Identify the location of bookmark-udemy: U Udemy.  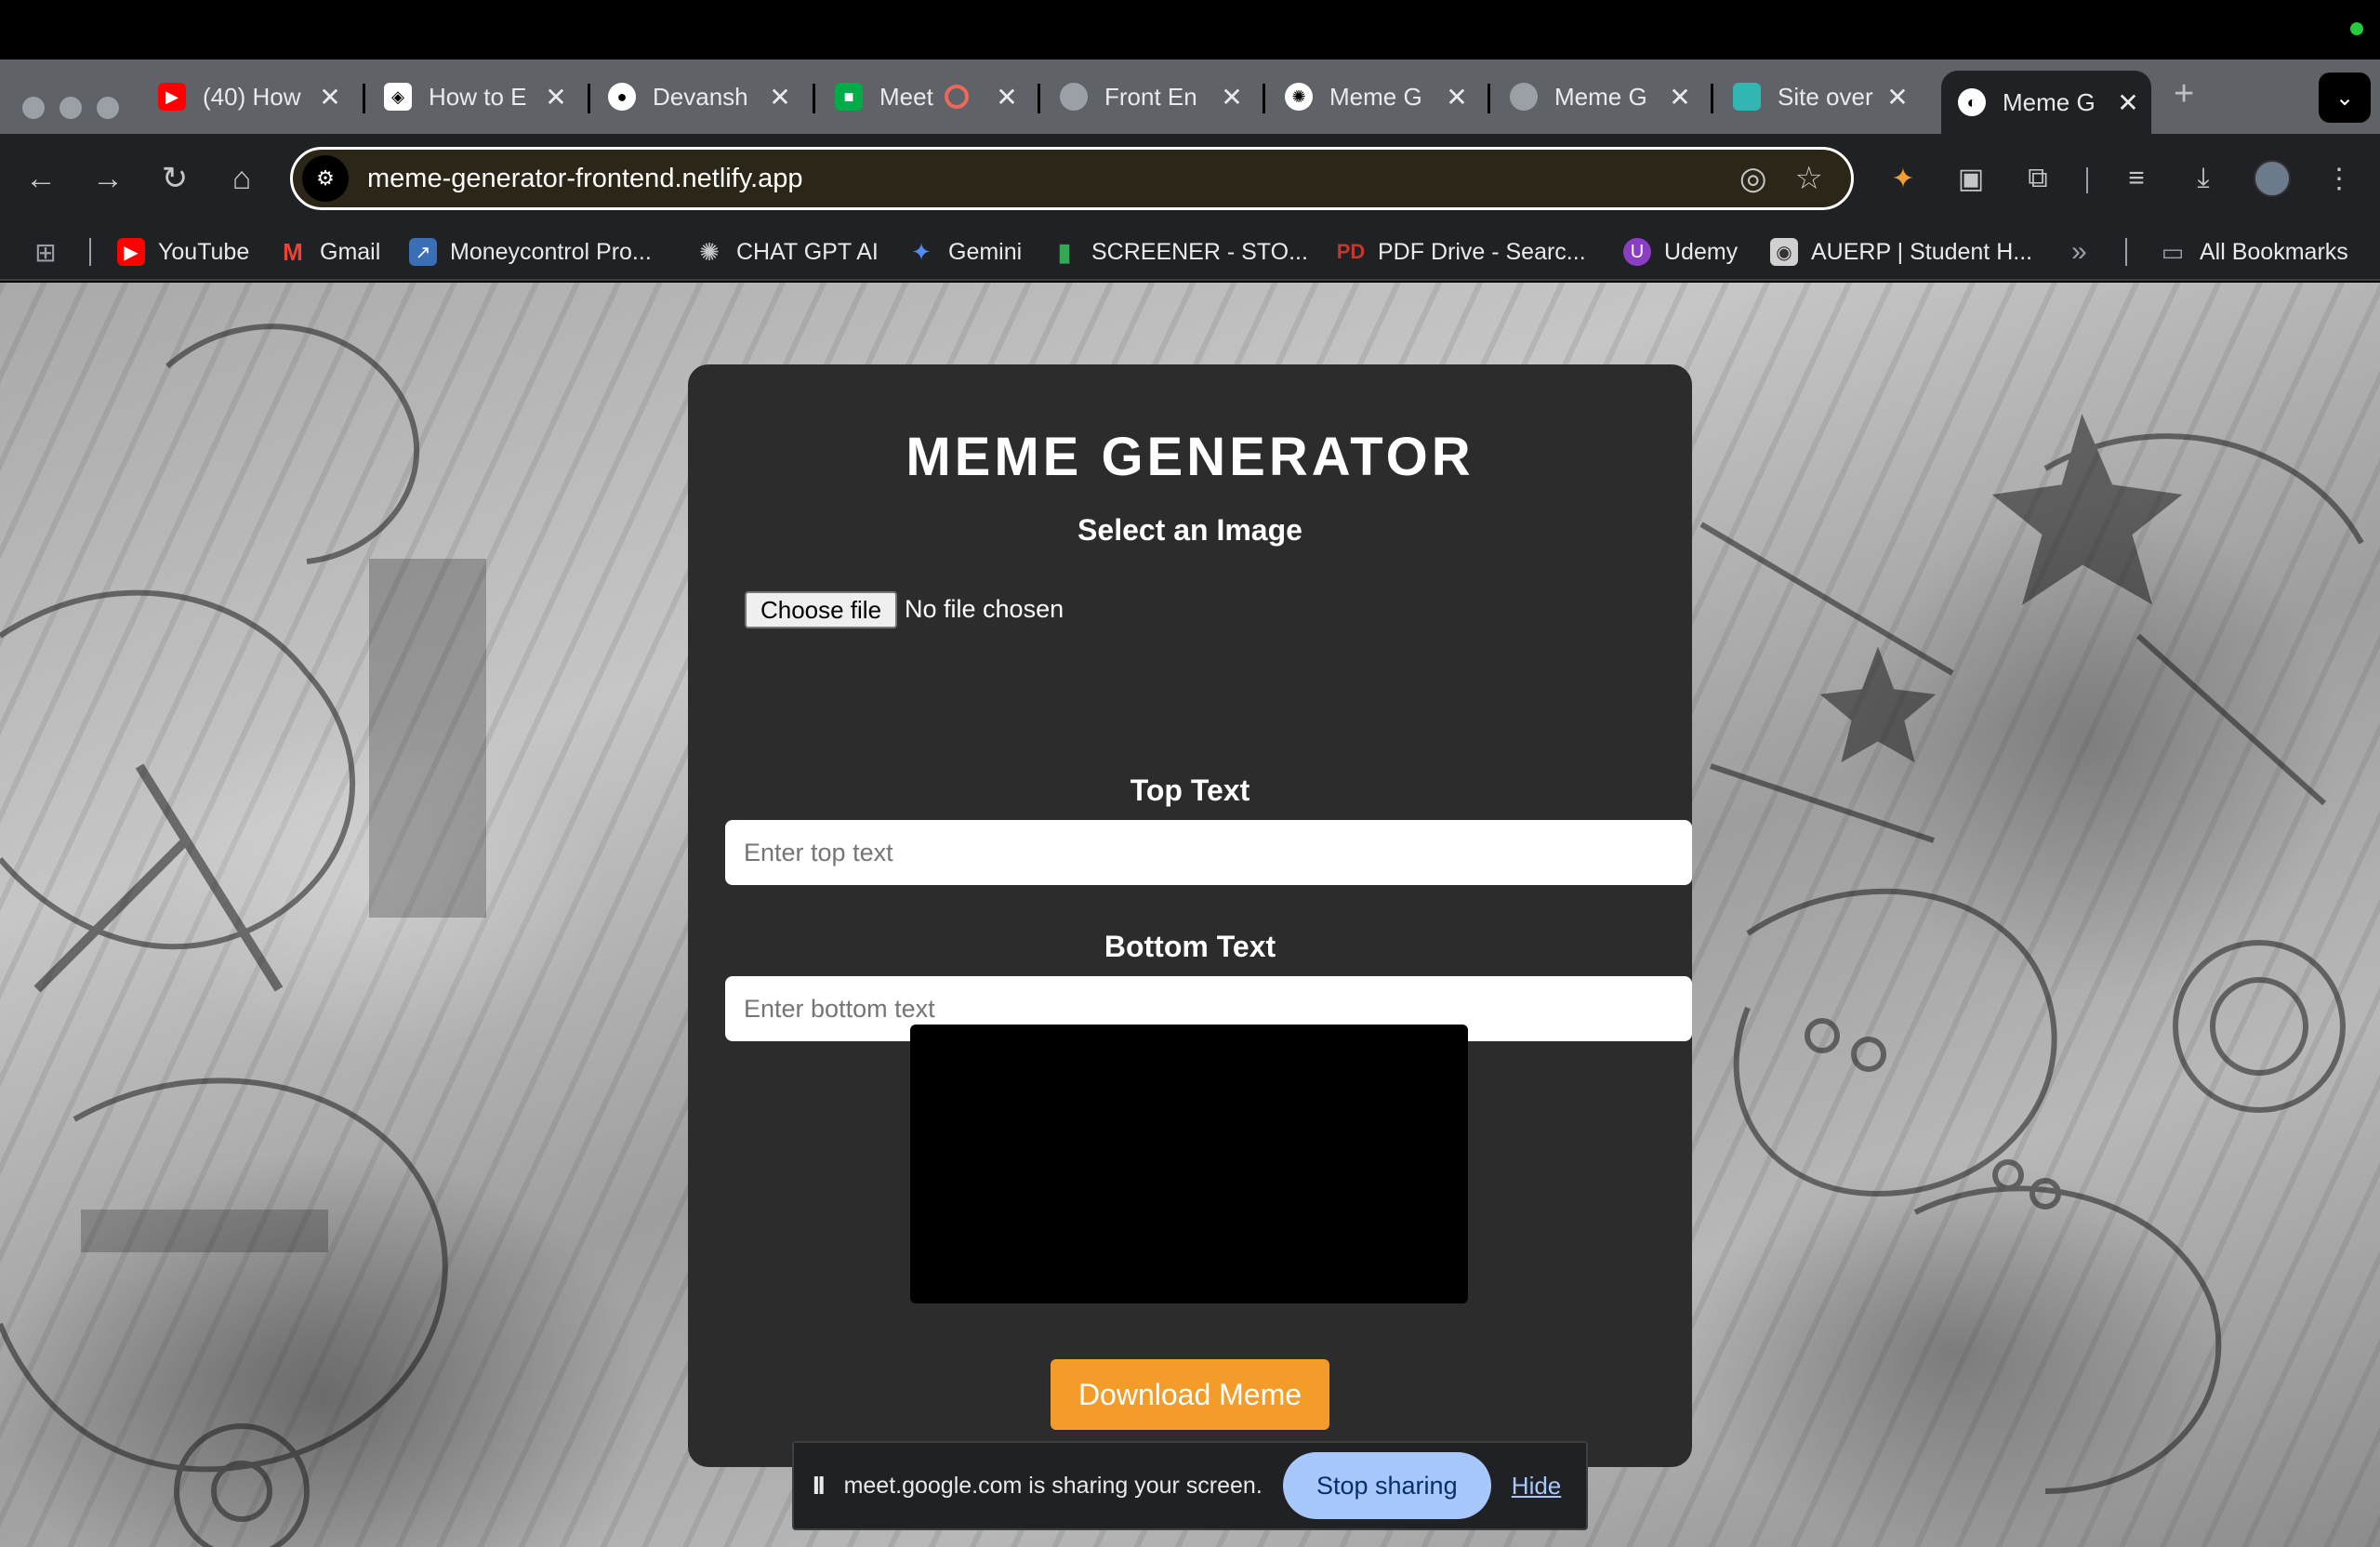
(1680, 252).